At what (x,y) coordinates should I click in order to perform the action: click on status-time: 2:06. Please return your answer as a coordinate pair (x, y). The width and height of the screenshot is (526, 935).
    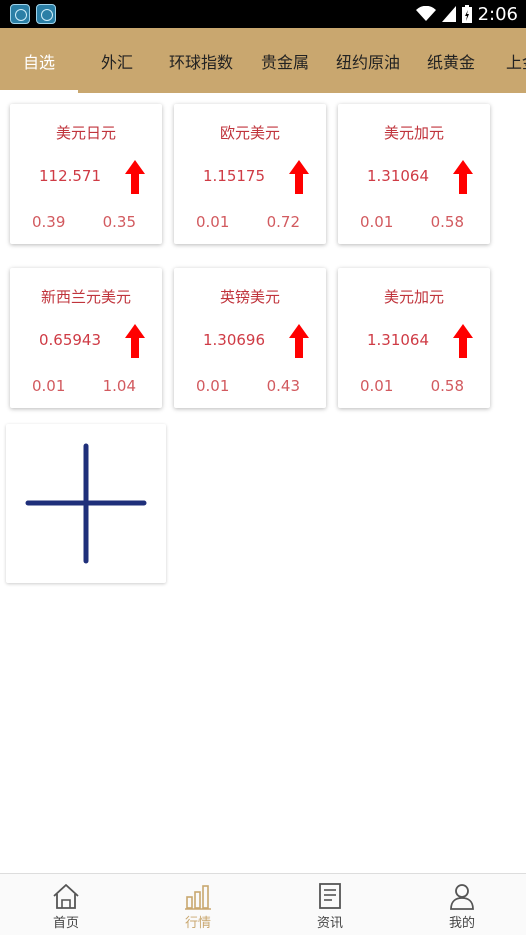
    Looking at the image, I should click on (497, 14).